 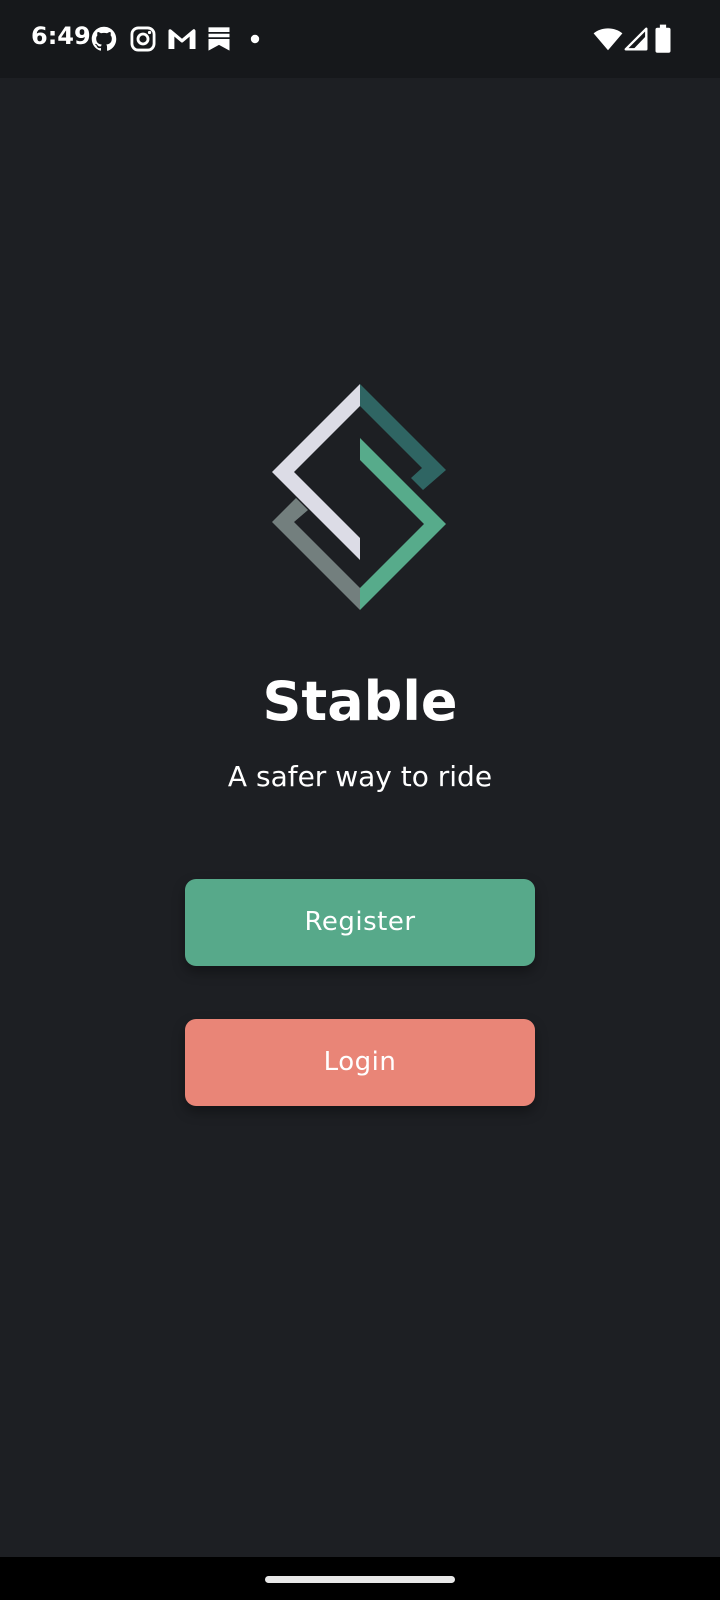 I want to click on instagram-icon, so click(x=143, y=39).